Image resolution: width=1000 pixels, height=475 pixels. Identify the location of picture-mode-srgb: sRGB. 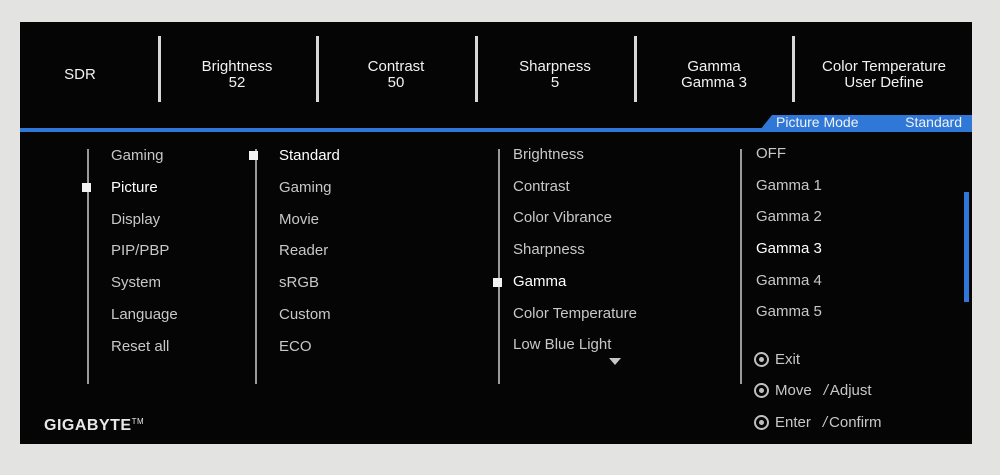
(299, 283).